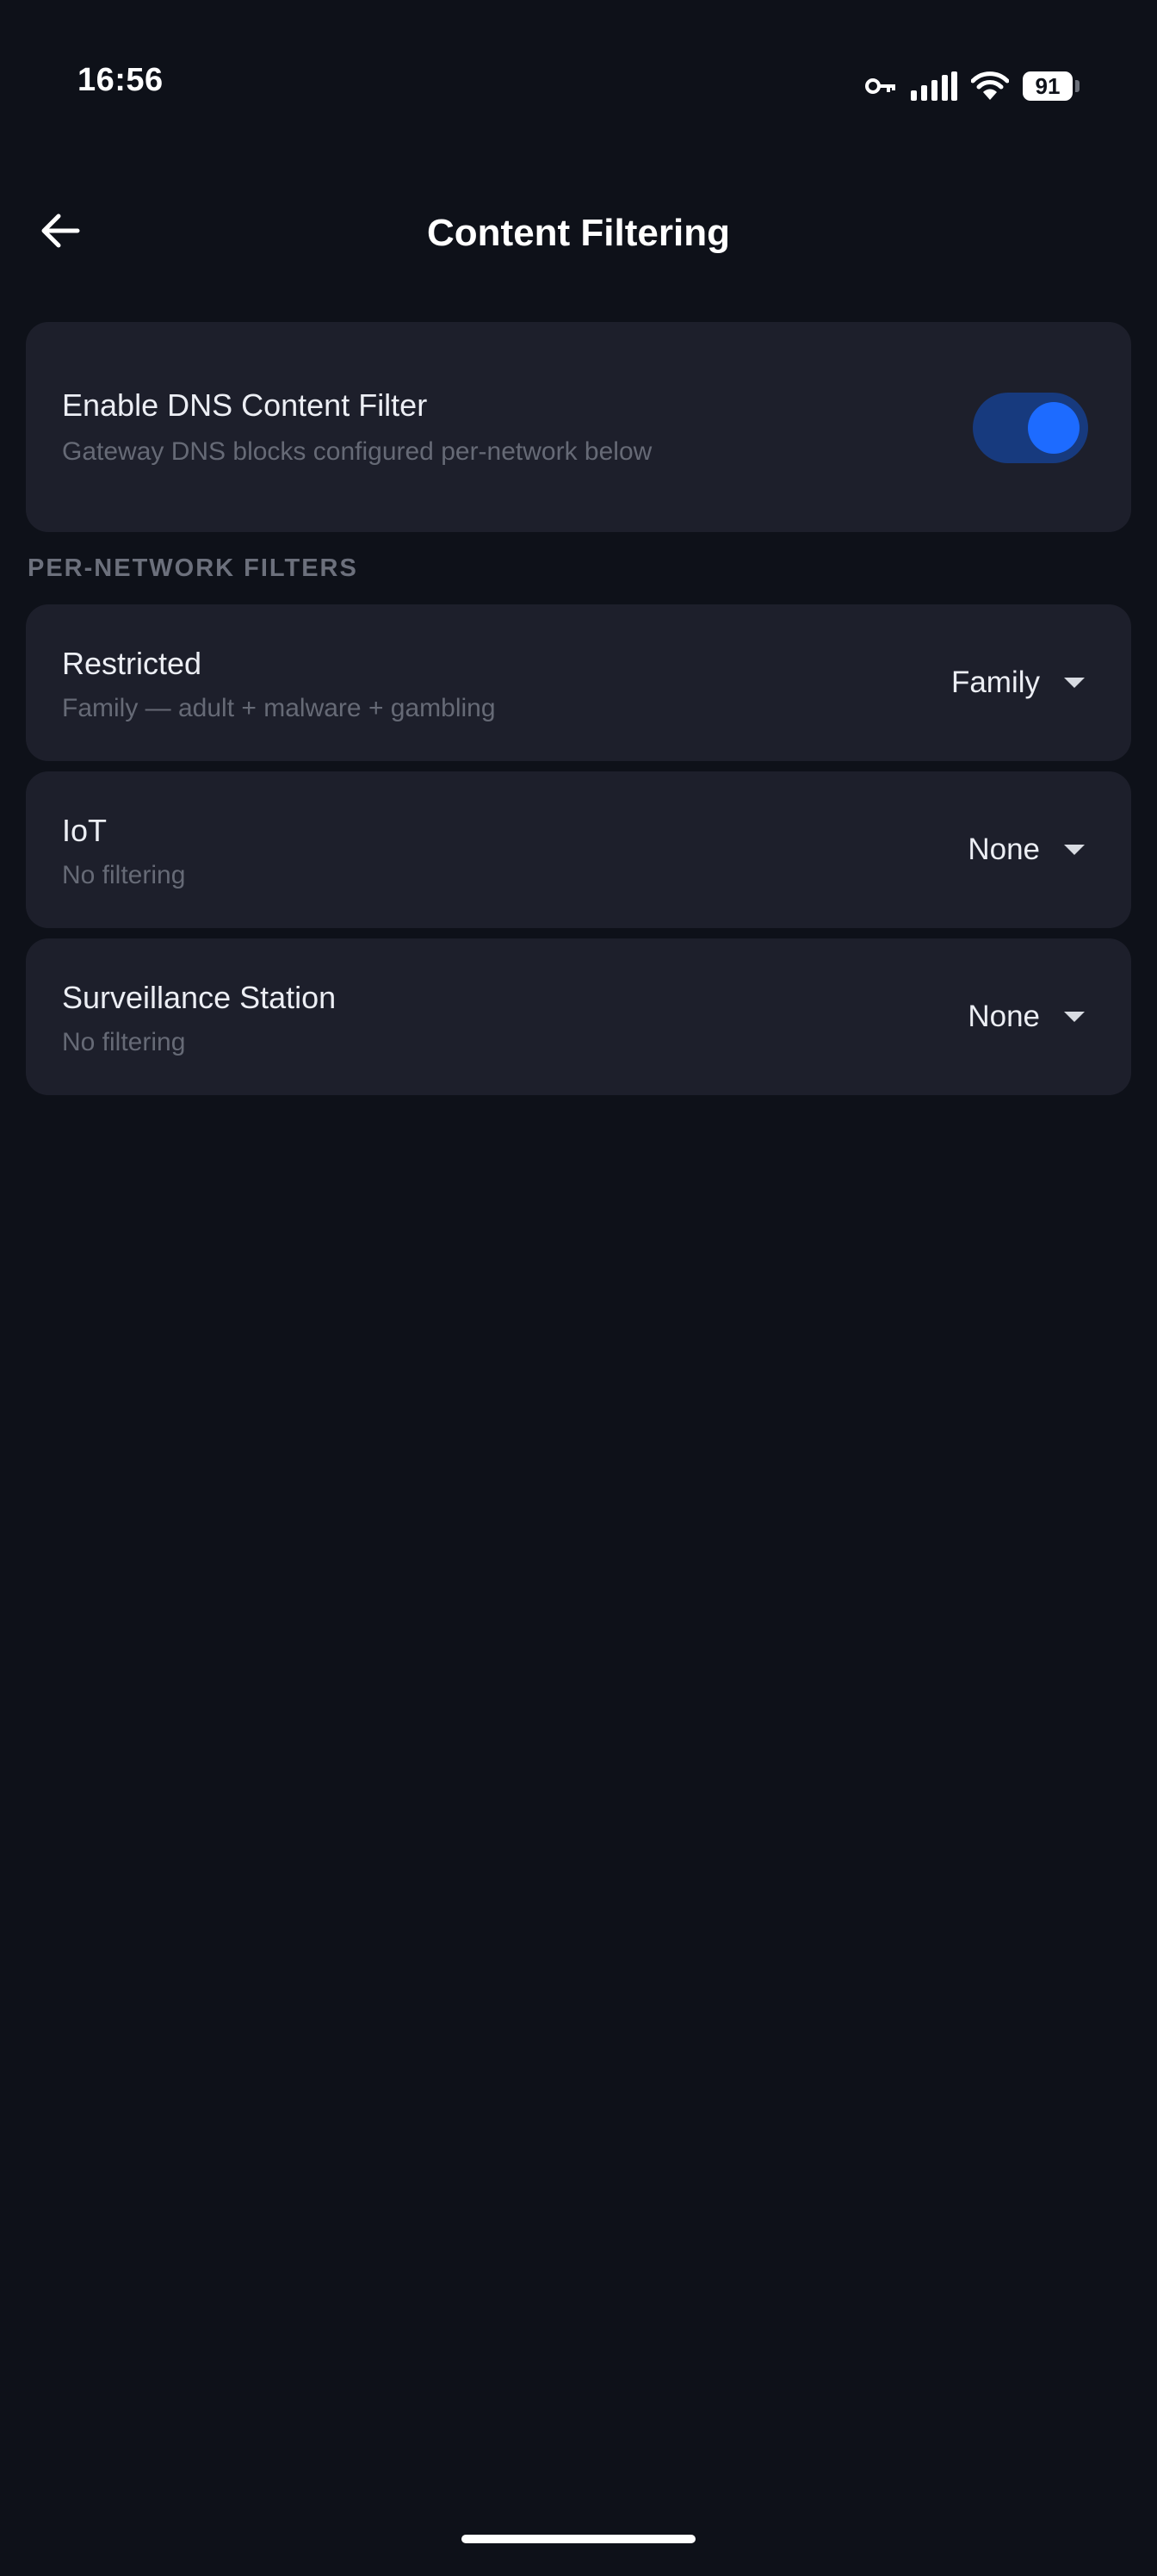 Image resolution: width=1157 pixels, height=2576 pixels. Describe the element at coordinates (245, 405) in the screenshot. I see `dns-filter-title: Enable DNS Content Filter` at that location.